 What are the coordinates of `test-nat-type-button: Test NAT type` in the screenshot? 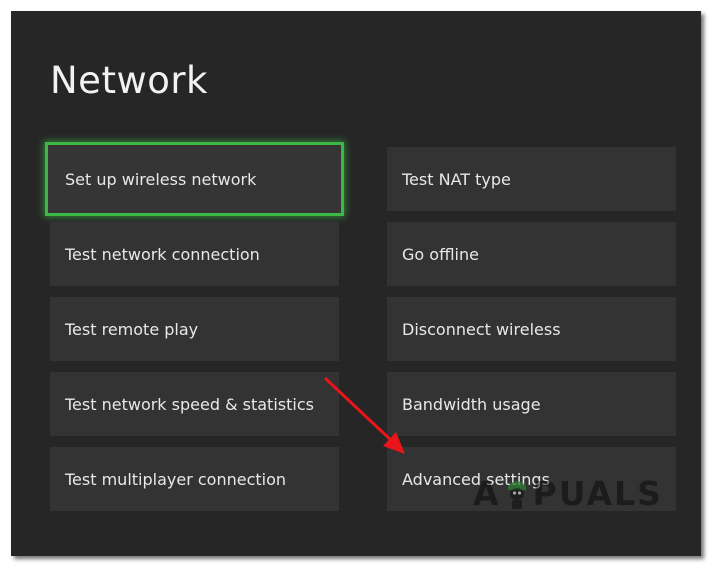 It's located at (531, 179).